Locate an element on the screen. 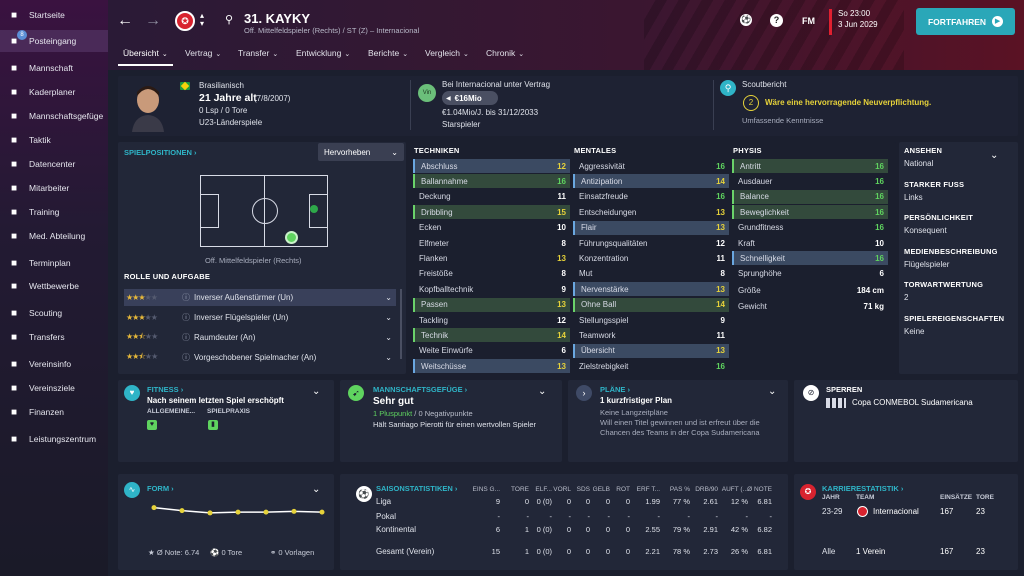 This screenshot has width=1024, height=576. attribute-row: Technik 14 is located at coordinates (491, 335).